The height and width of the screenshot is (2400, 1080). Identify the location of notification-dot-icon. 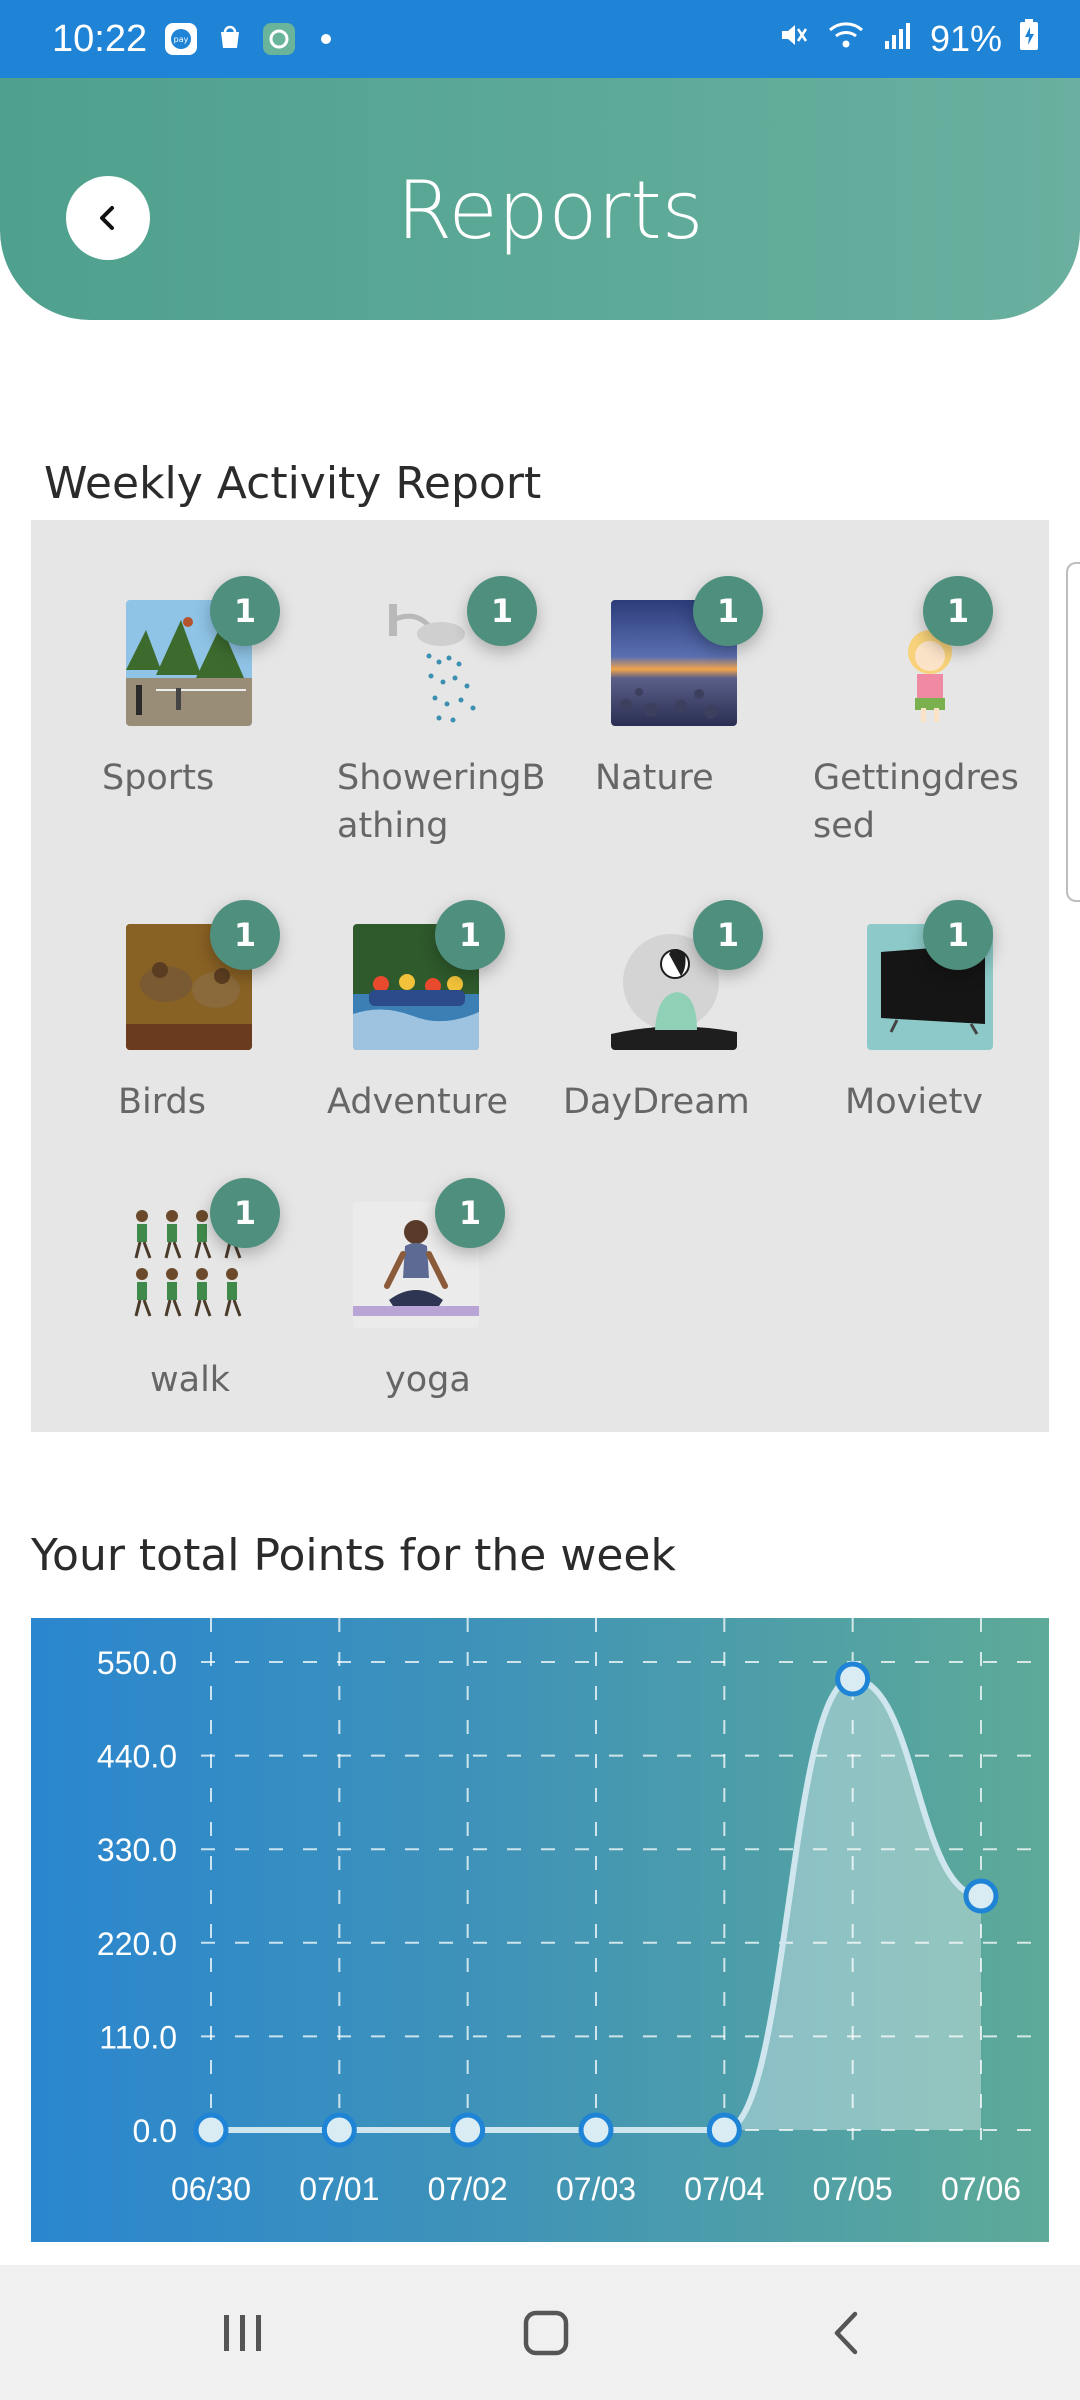
(326, 39).